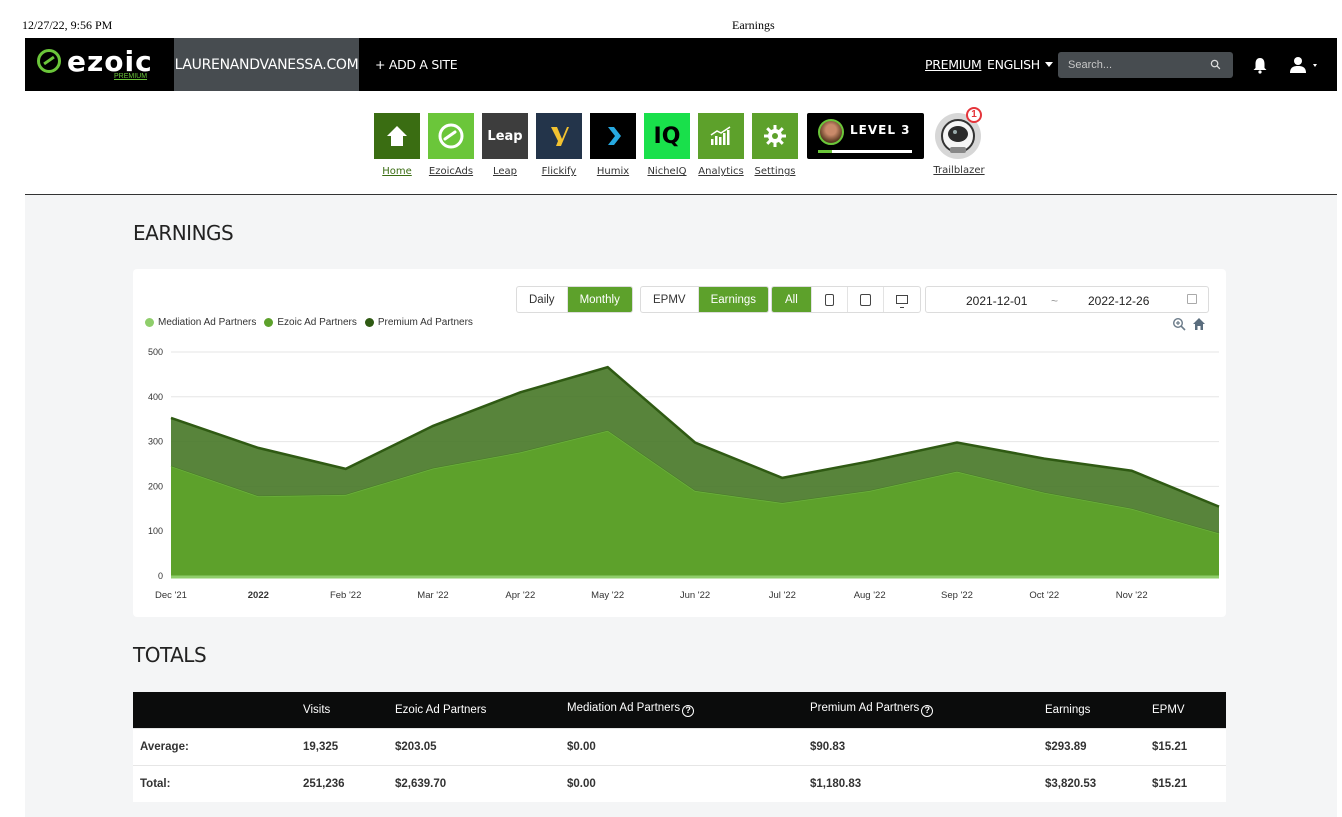 The height and width of the screenshot is (817, 1342). I want to click on ezoic-logo: ezoic PREMIUM, so click(97, 64).